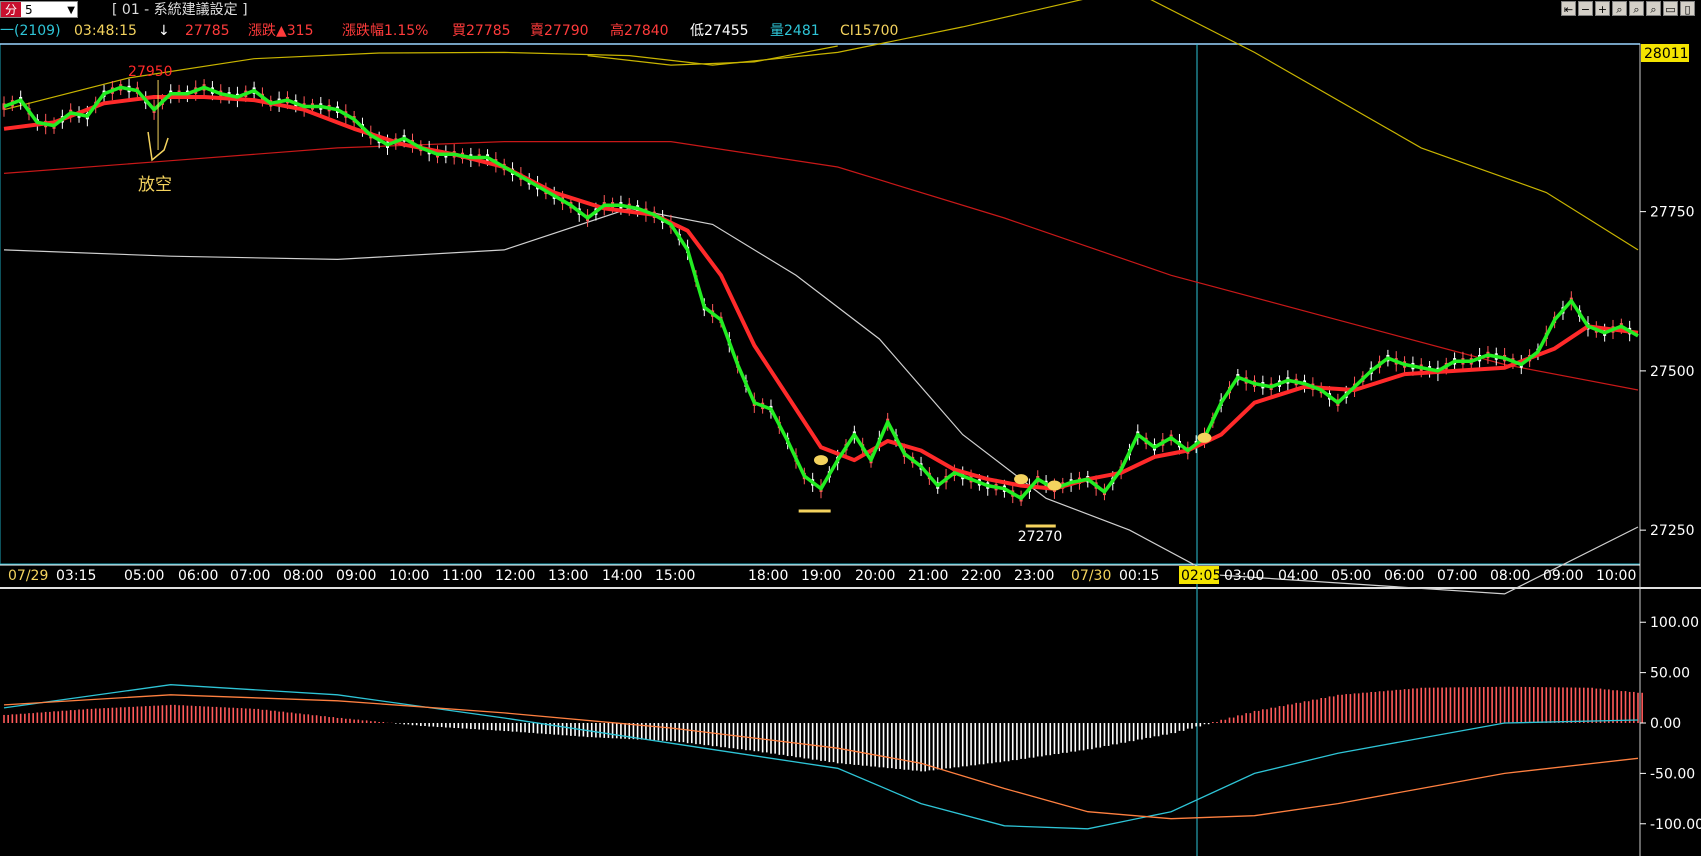 The image size is (1701, 856). What do you see at coordinates (1672, 213) in the screenshot?
I see `price-tick-label: 27750` at bounding box center [1672, 213].